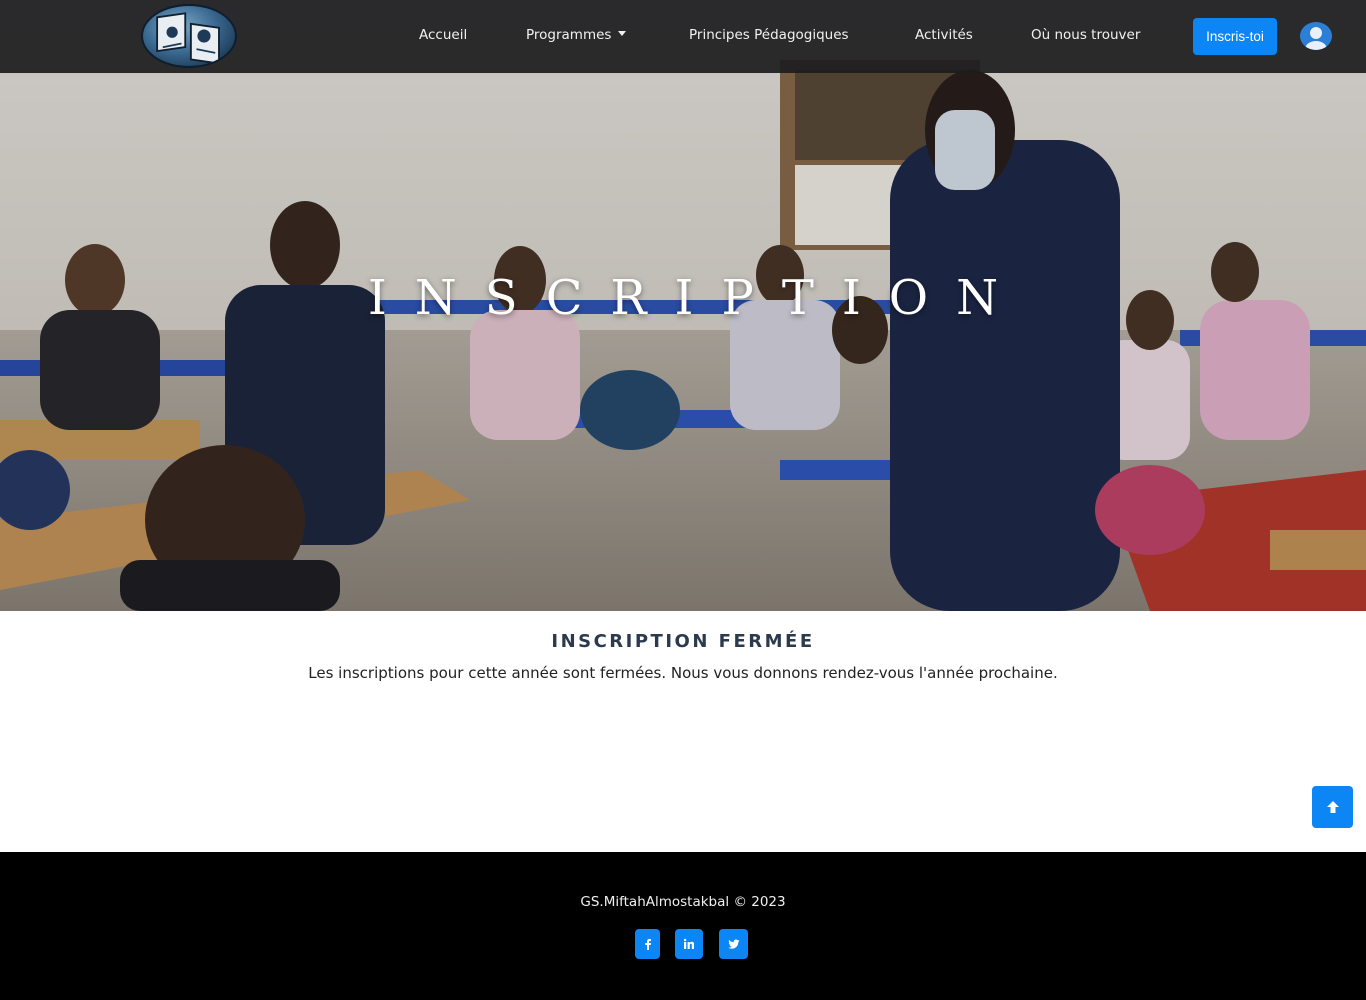 This screenshot has width=1366, height=1000. I want to click on facebook-link, so click(647, 944).